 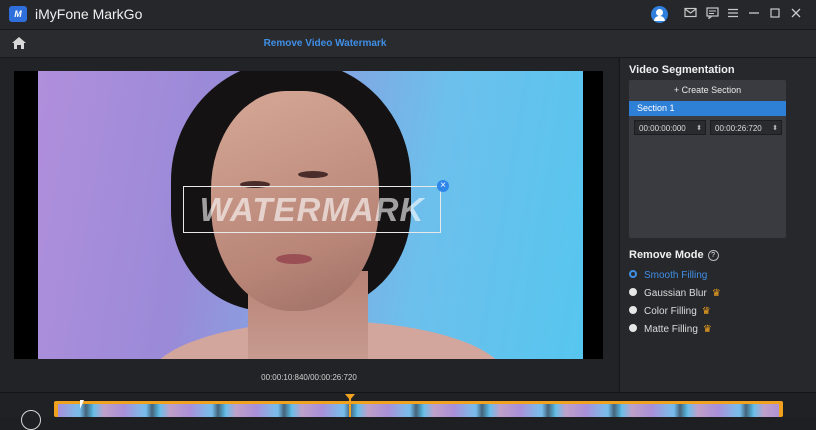 I want to click on start-time-stepper-icon: ⬍, so click(x=699, y=128).